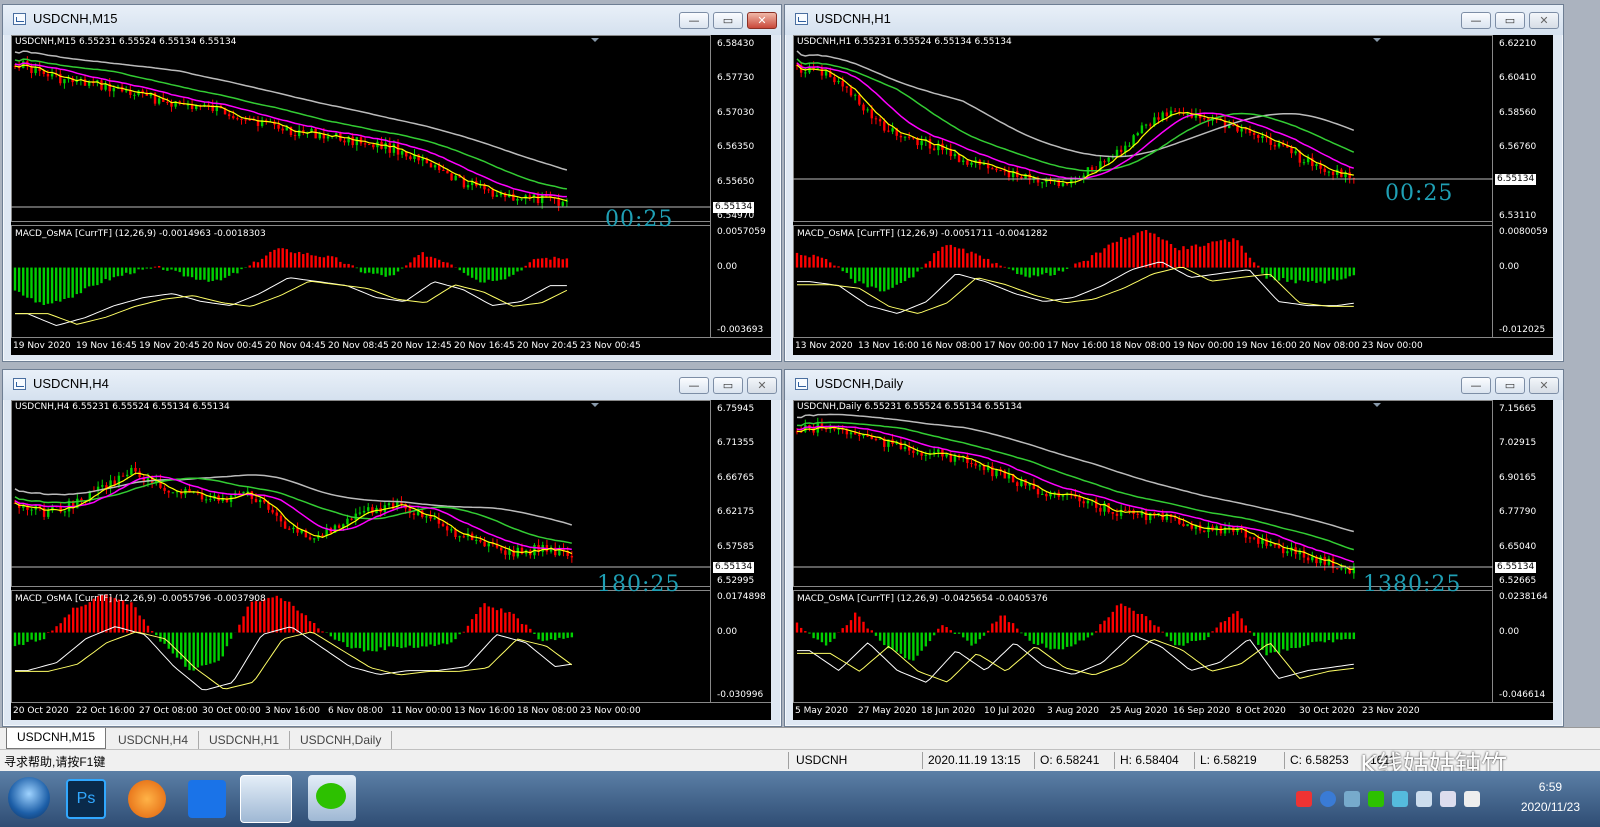  What do you see at coordinates (801, 19) in the screenshot?
I see `chart-window-icon` at bounding box center [801, 19].